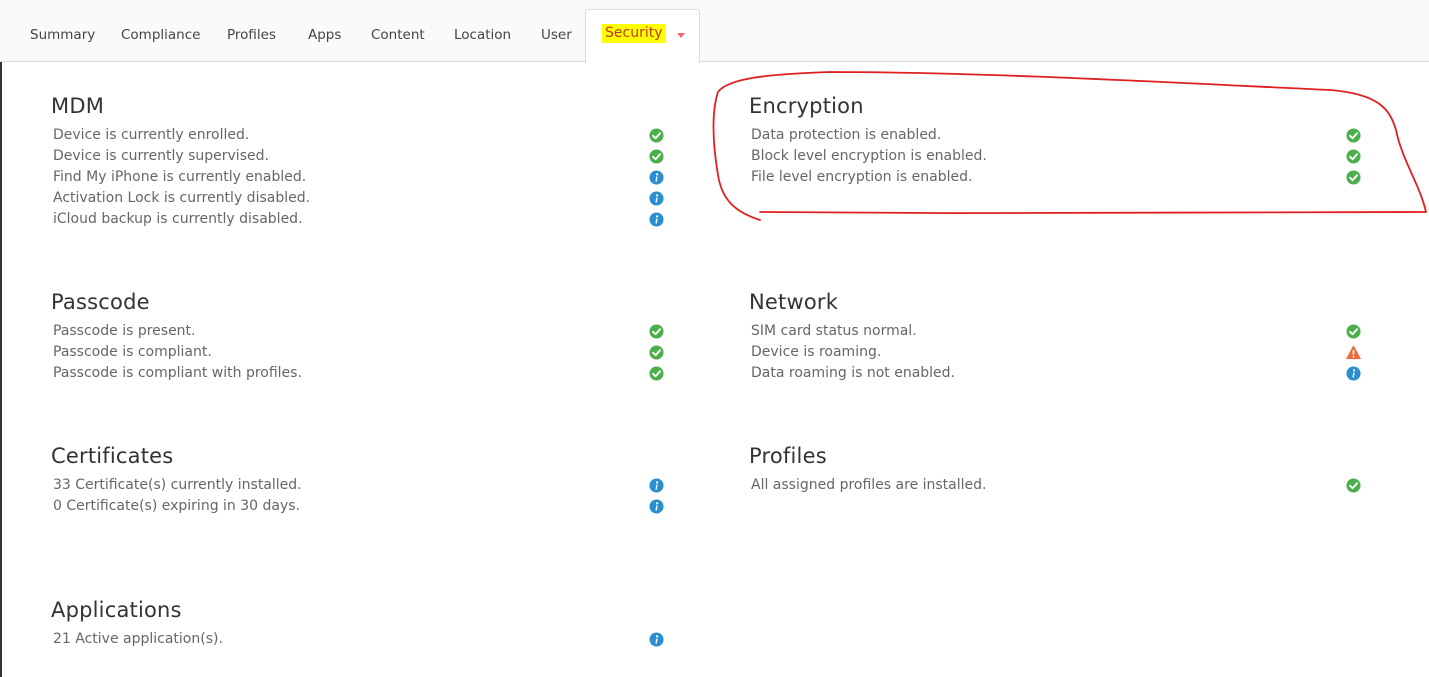 The image size is (1429, 677). I want to click on status-row: iCloud backup is currently disabled., so click(357, 219).